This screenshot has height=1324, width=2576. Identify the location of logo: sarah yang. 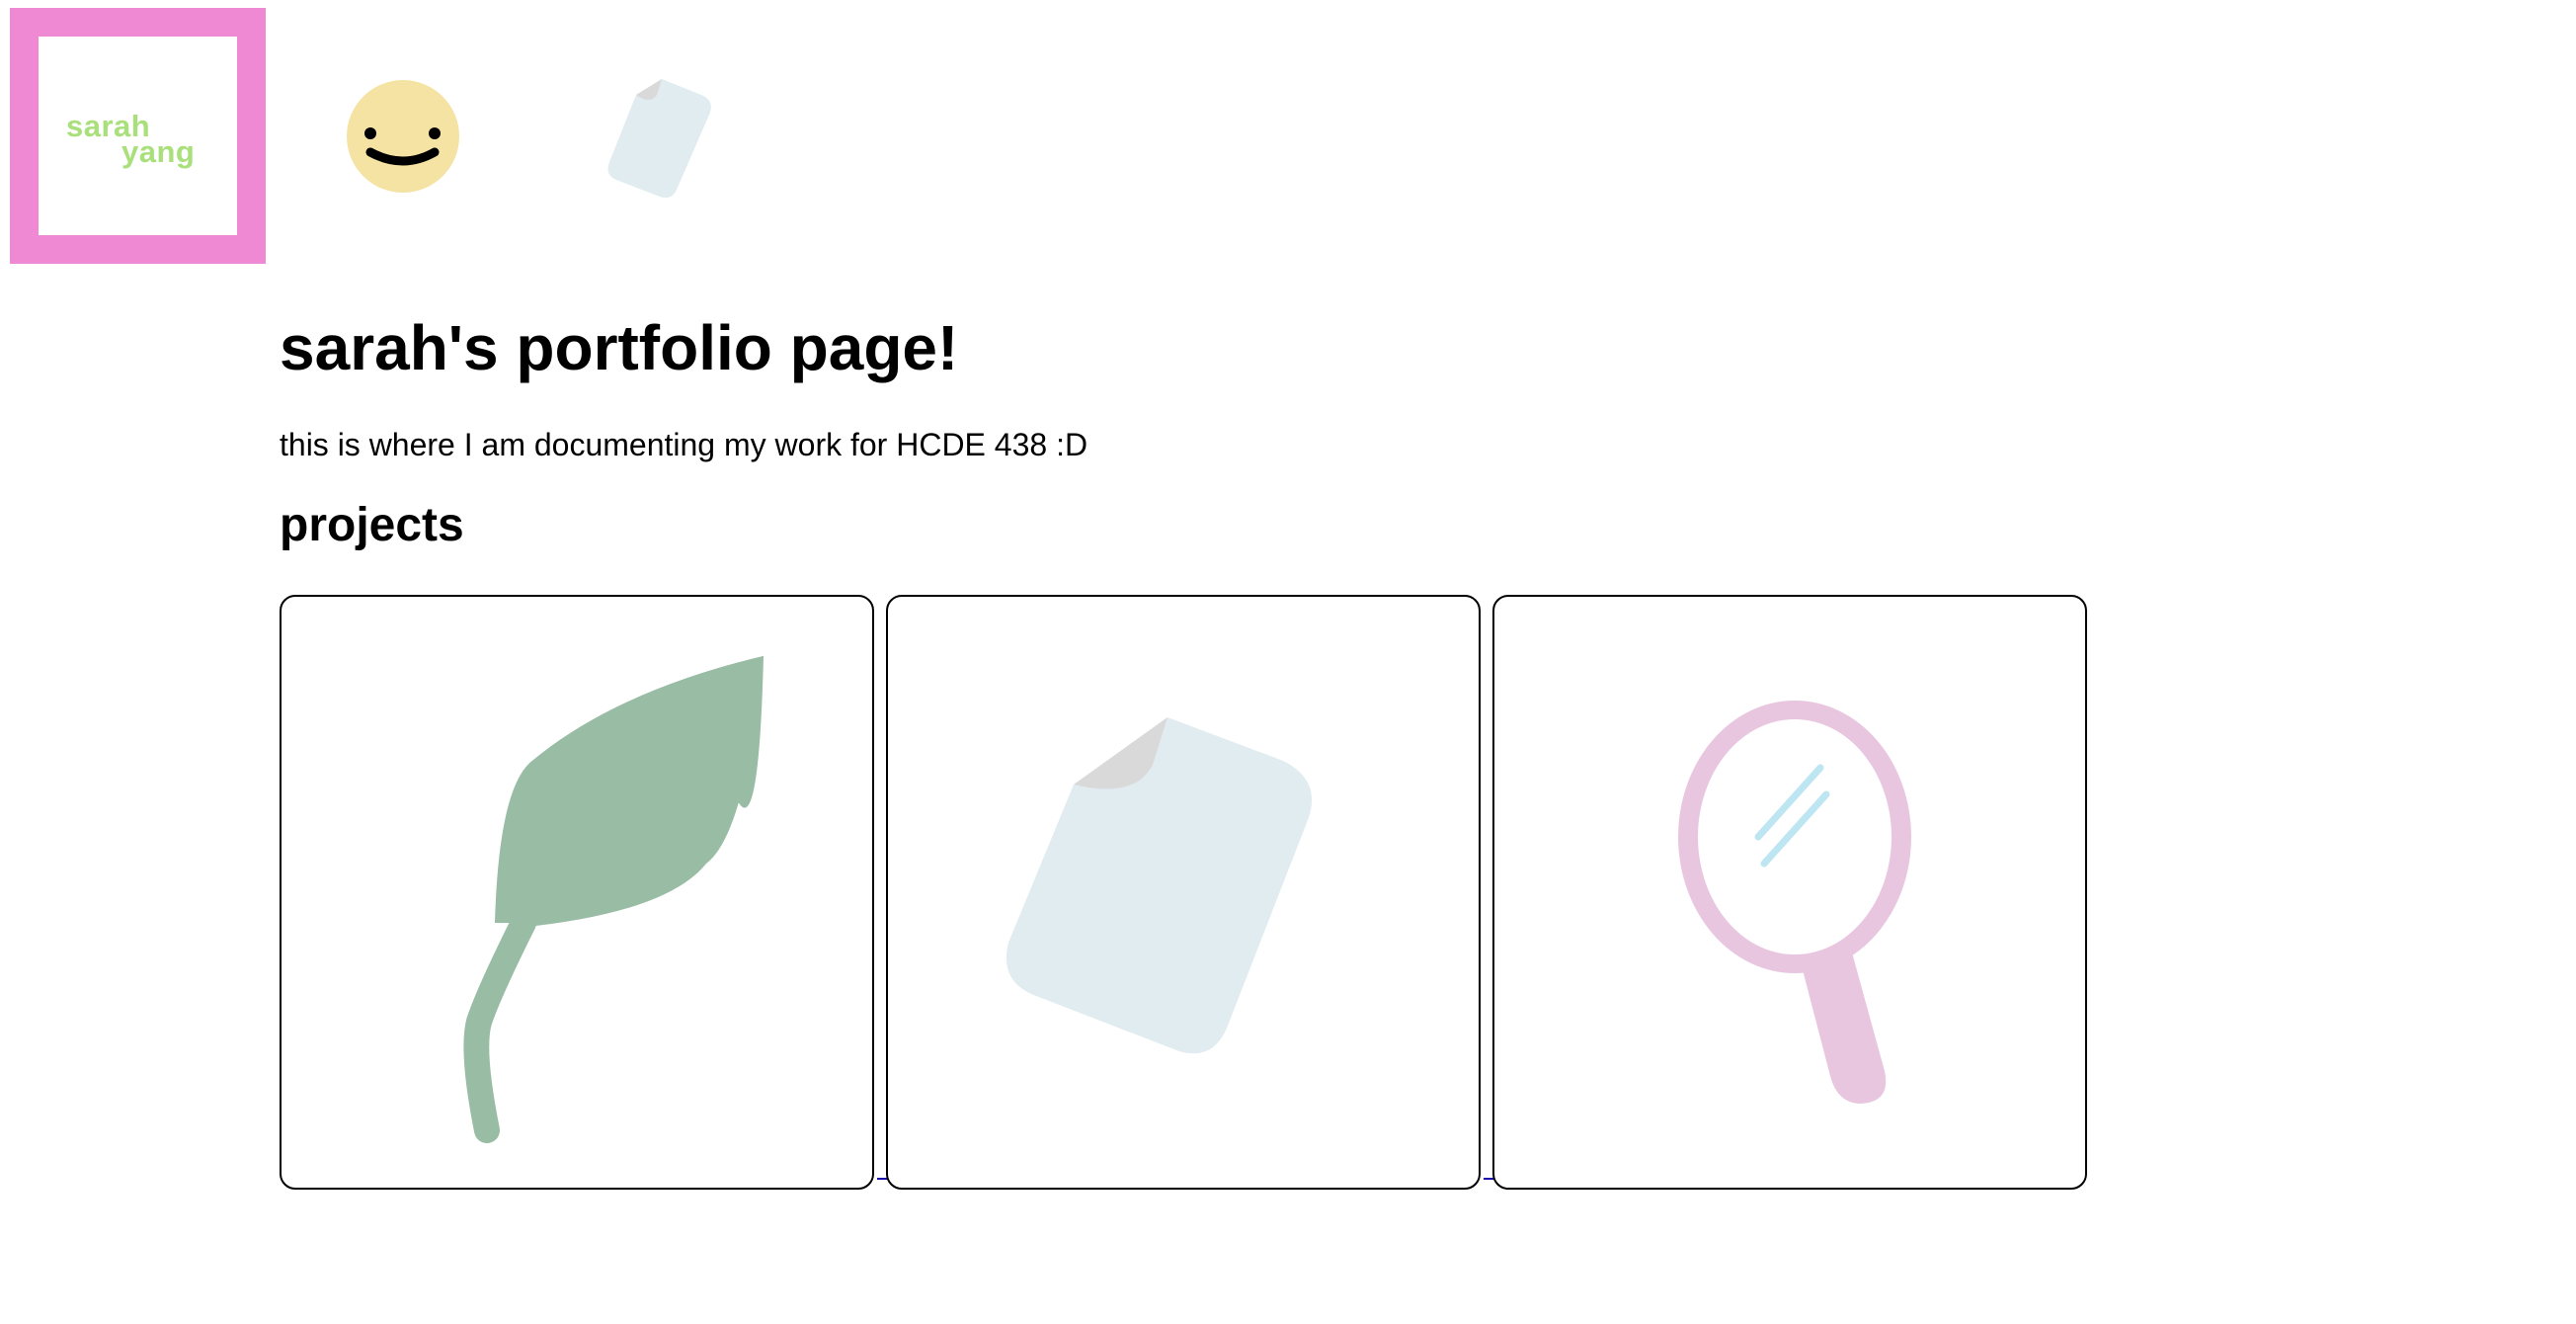
(138, 136).